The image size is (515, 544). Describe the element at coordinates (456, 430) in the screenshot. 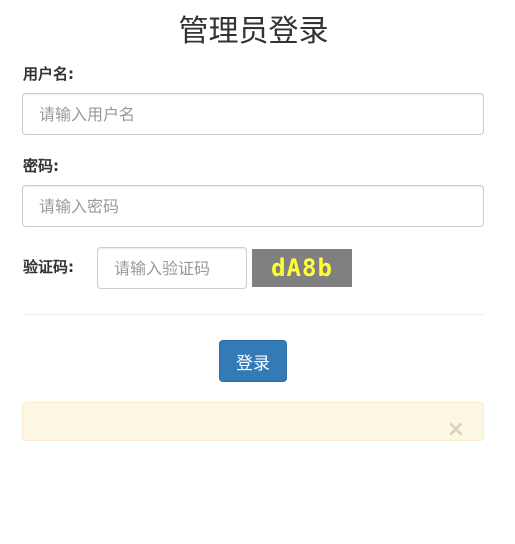

I see `close-icon: ×` at that location.